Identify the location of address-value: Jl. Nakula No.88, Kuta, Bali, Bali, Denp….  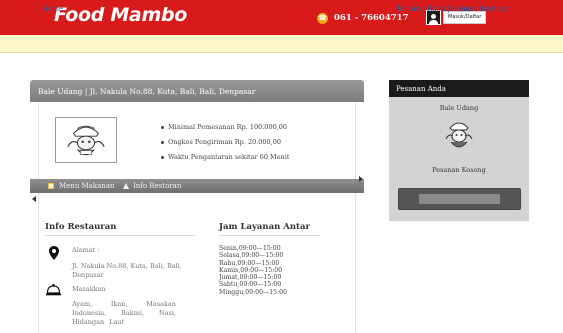
(127, 270).